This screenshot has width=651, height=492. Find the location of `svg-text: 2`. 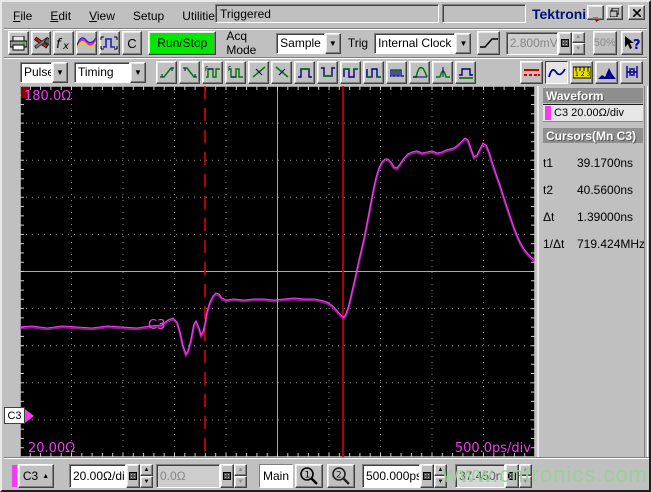

svg-text: 2 is located at coordinates (339, 476).